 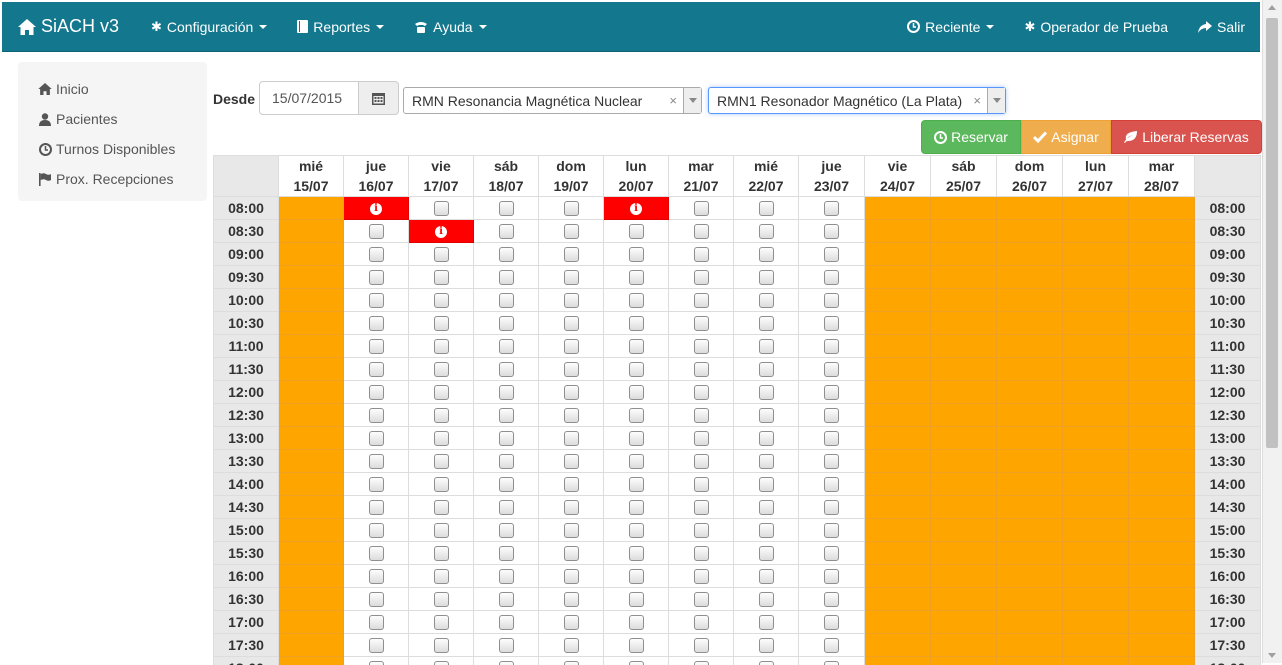 What do you see at coordinates (340, 27) in the screenshot?
I see `menu-reportes: Reportes` at bounding box center [340, 27].